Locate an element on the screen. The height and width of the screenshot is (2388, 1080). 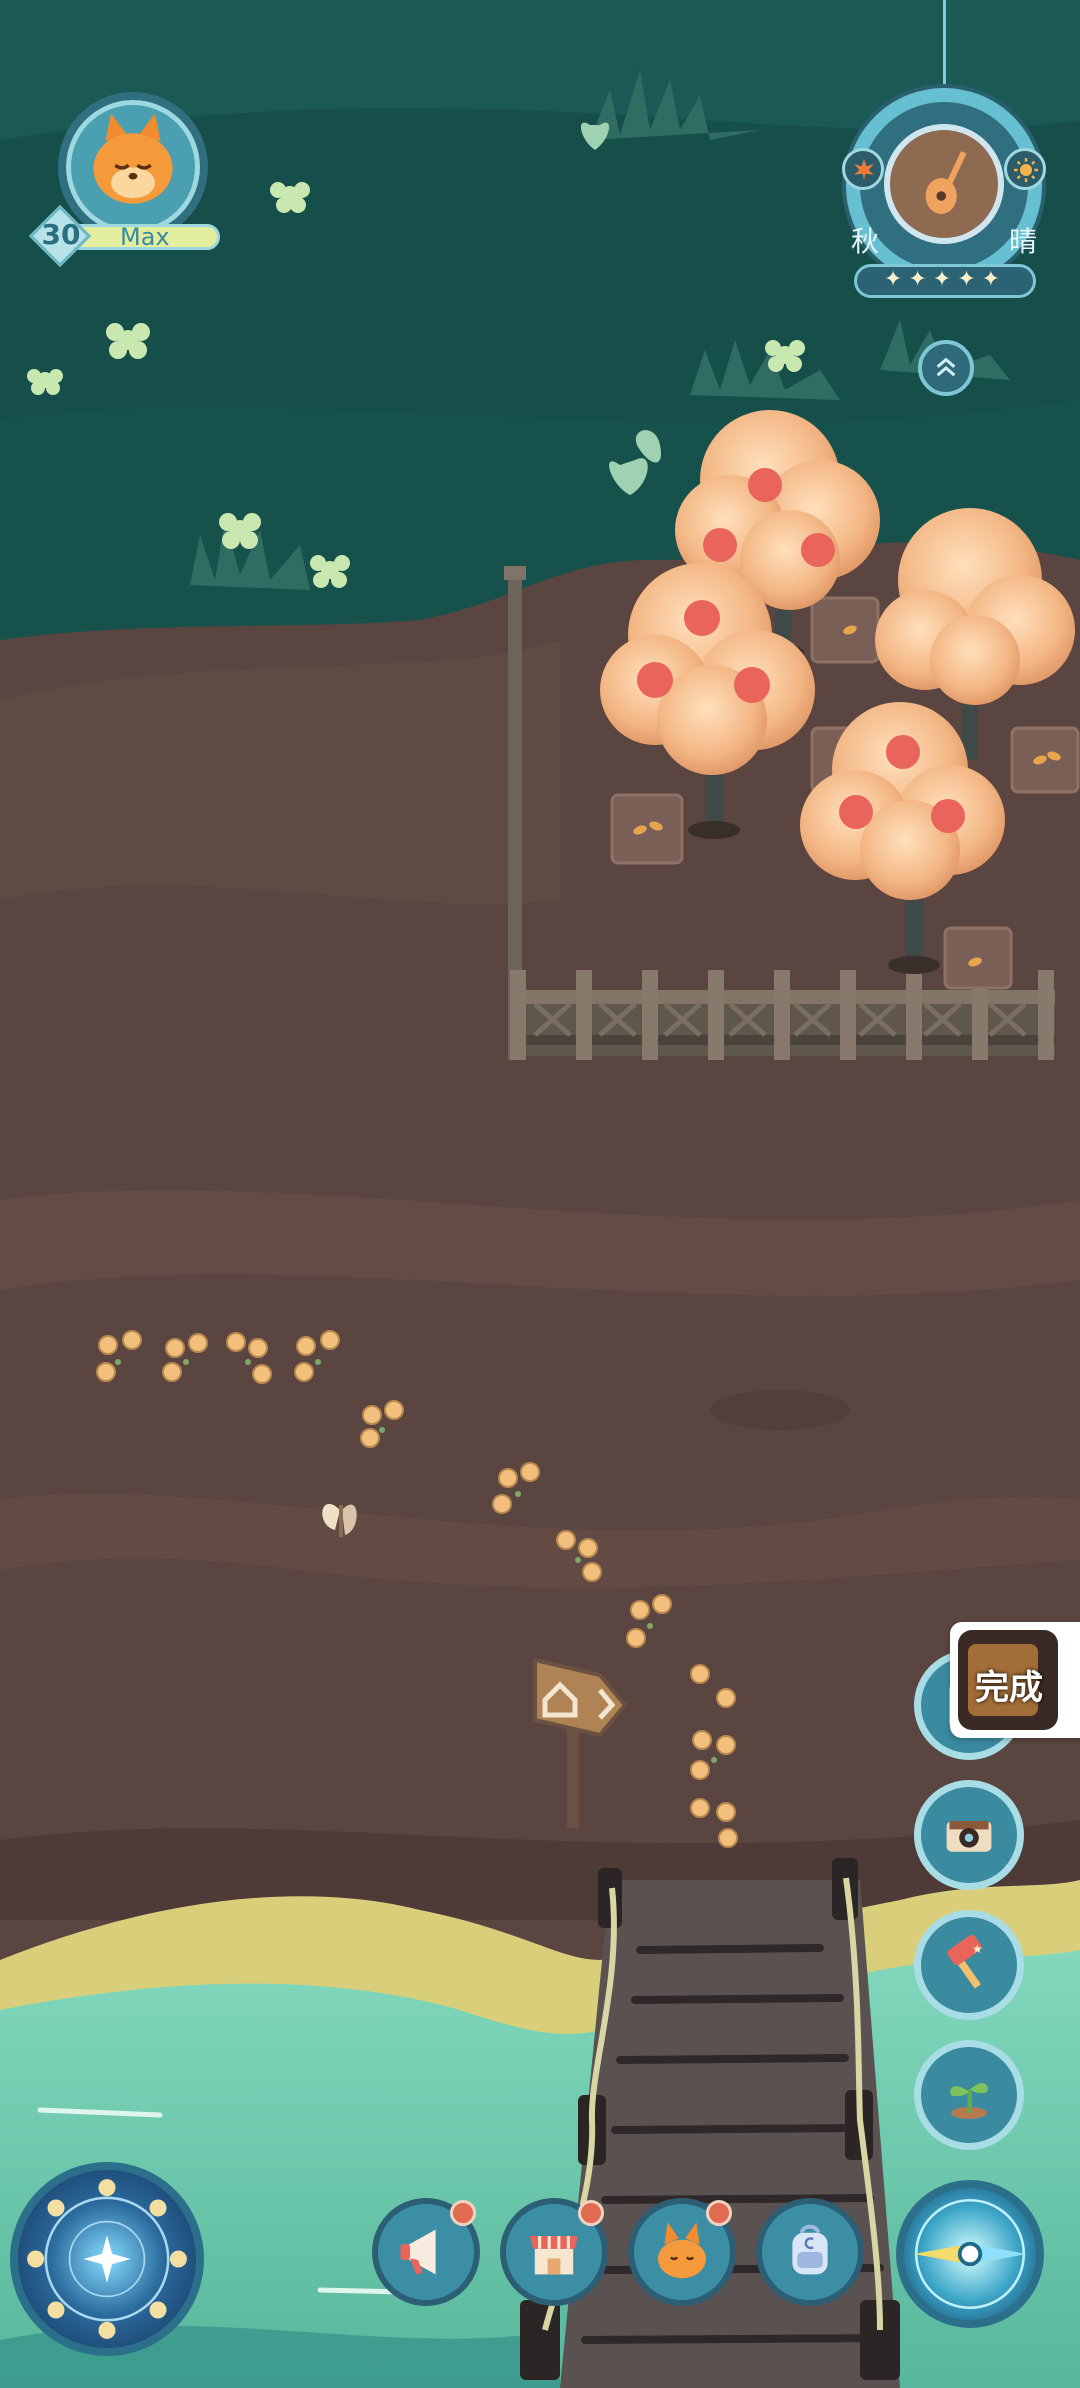
compass-icon is located at coordinates (970, 2254).